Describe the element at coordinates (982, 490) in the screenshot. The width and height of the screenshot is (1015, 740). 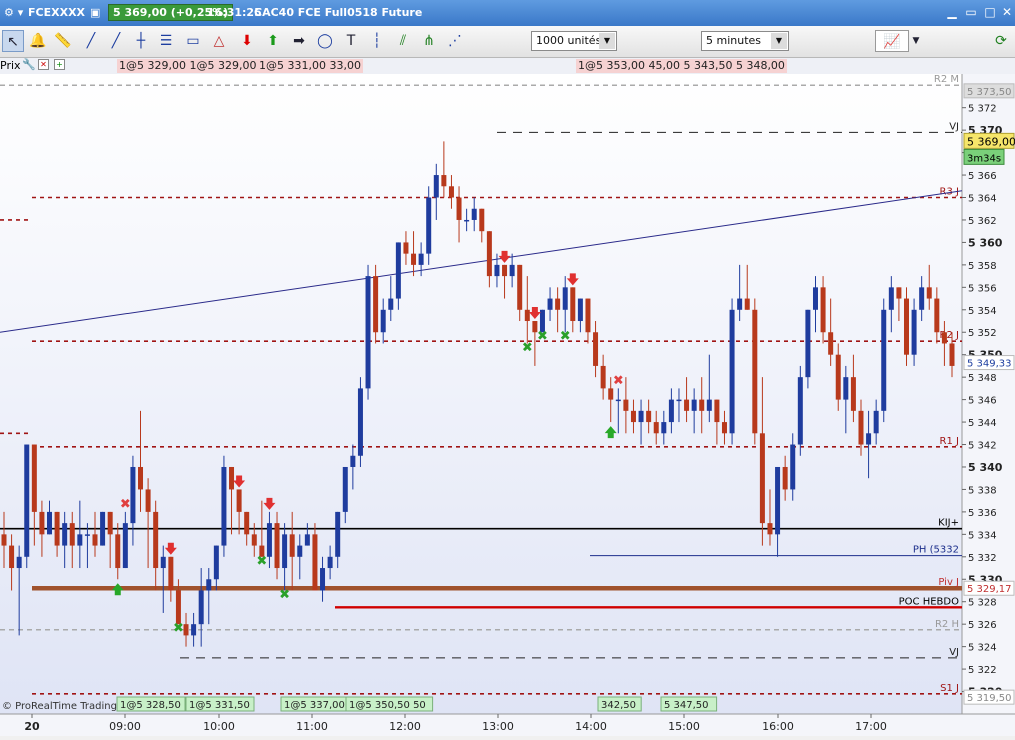
I see `y-tick-label: 5 338` at that location.